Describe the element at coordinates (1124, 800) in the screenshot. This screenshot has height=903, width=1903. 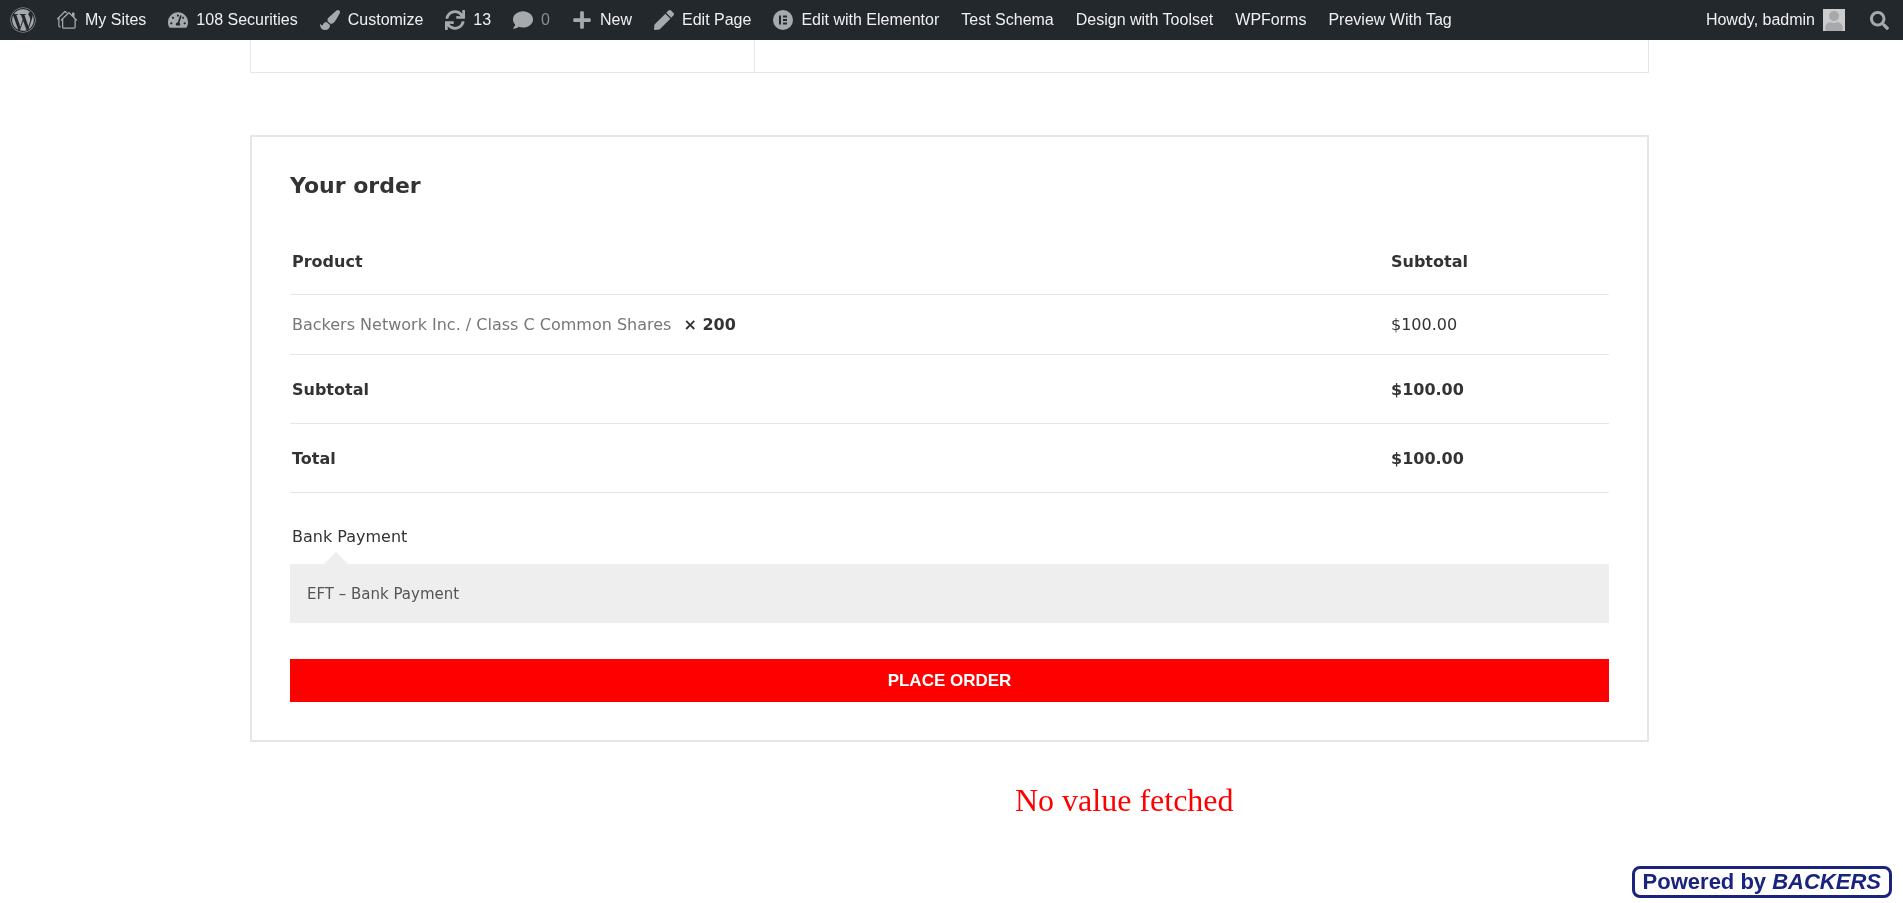
I see `notice-text: No value fetched` at that location.